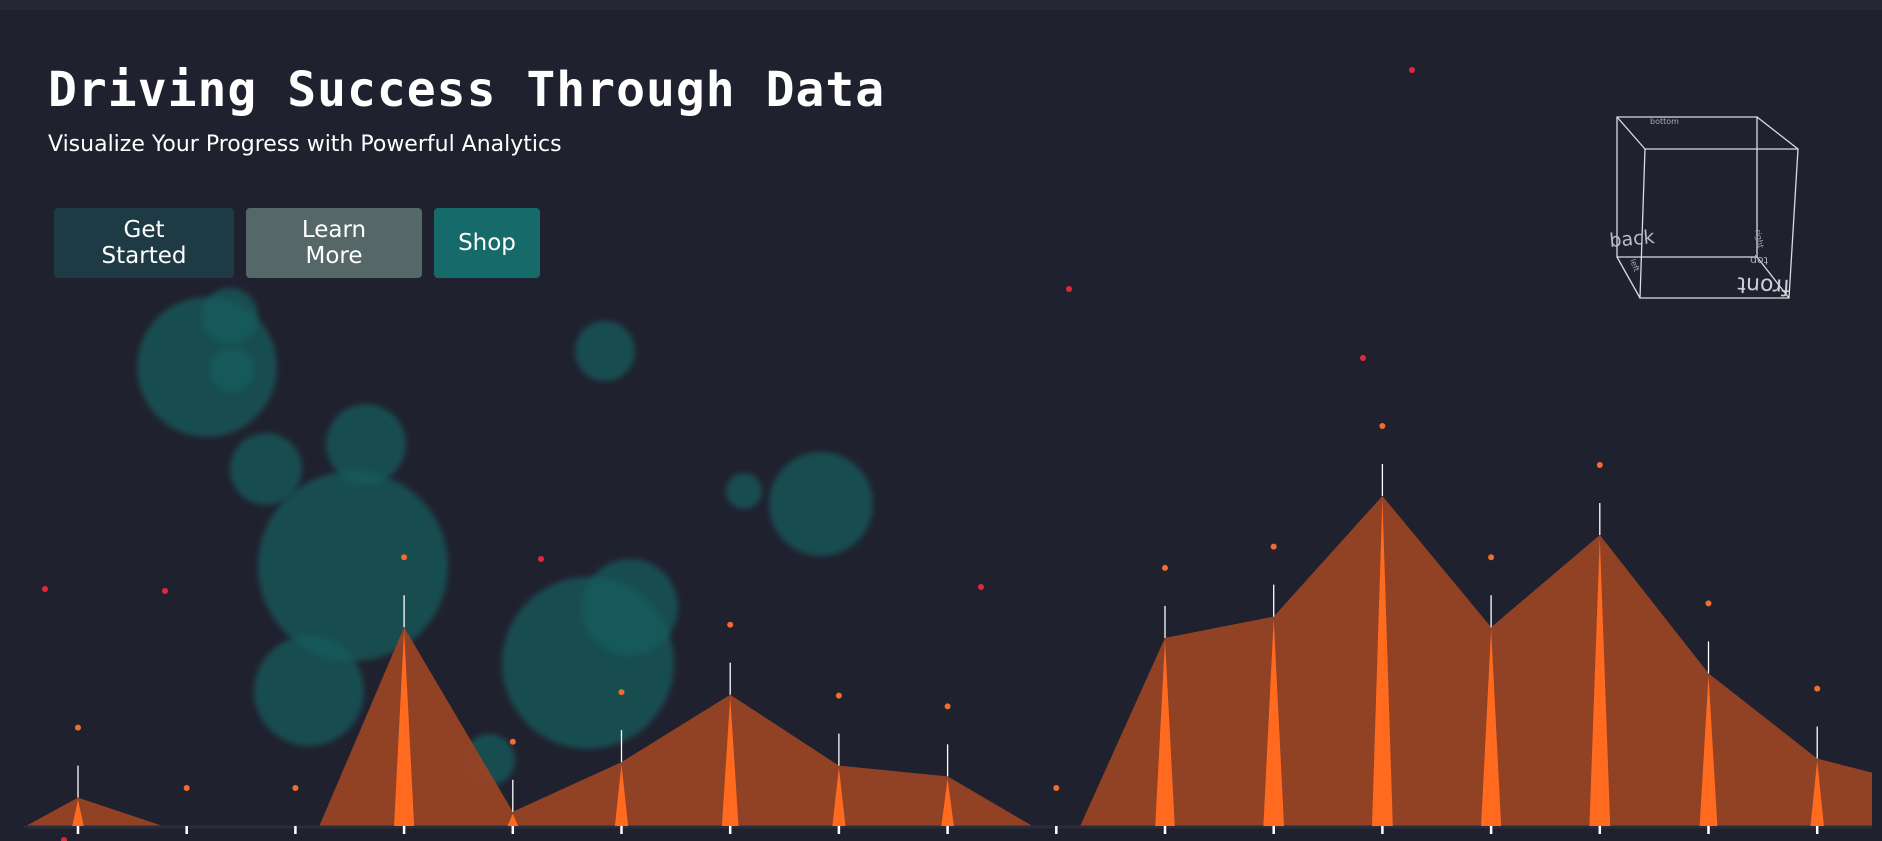 This screenshot has width=1882, height=841. What do you see at coordinates (1664, 121) in the screenshot?
I see `cube-bottom-label: bottom` at bounding box center [1664, 121].